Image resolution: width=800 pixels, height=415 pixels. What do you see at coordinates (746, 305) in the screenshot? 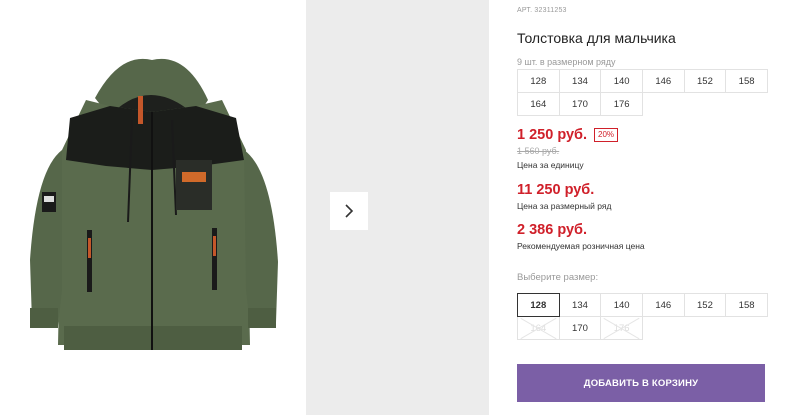
I see `size-option-158: 158` at bounding box center [746, 305].